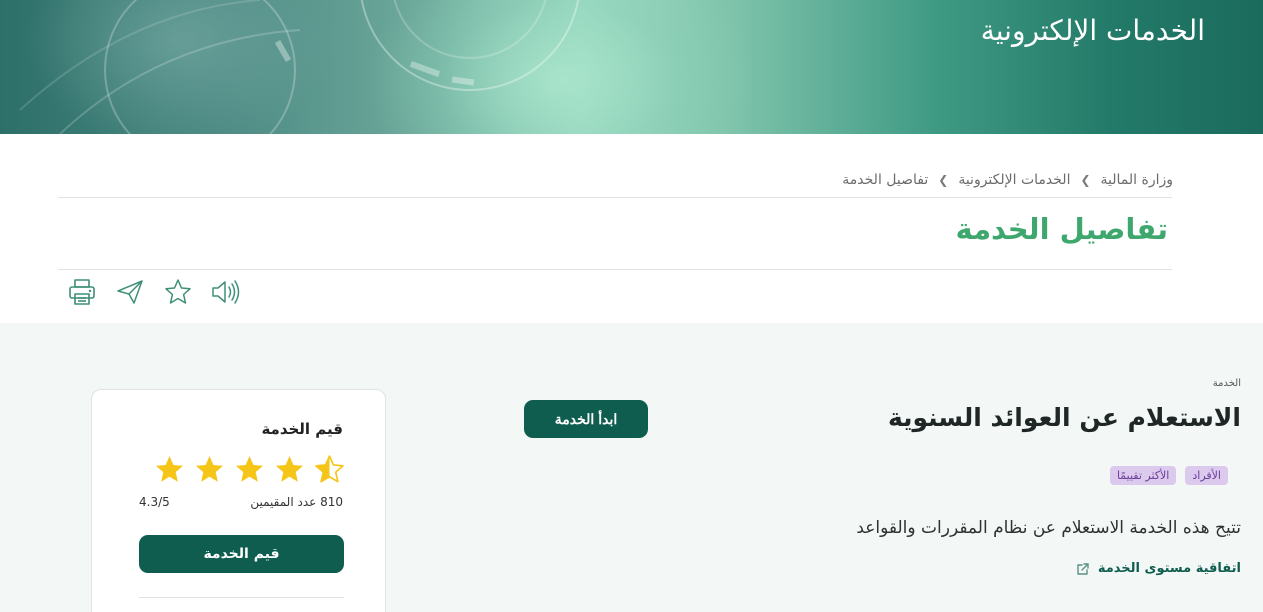  Describe the element at coordinates (586, 419) in the screenshot. I see `start-service-button: ابدأ الخدمة` at that location.